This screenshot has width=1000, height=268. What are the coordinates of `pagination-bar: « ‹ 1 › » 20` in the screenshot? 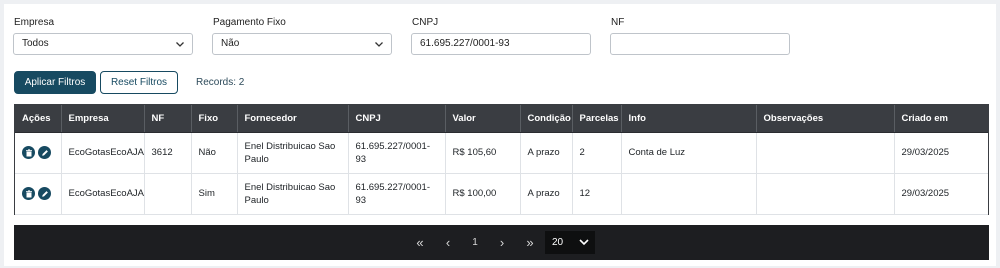 It's located at (501, 242).